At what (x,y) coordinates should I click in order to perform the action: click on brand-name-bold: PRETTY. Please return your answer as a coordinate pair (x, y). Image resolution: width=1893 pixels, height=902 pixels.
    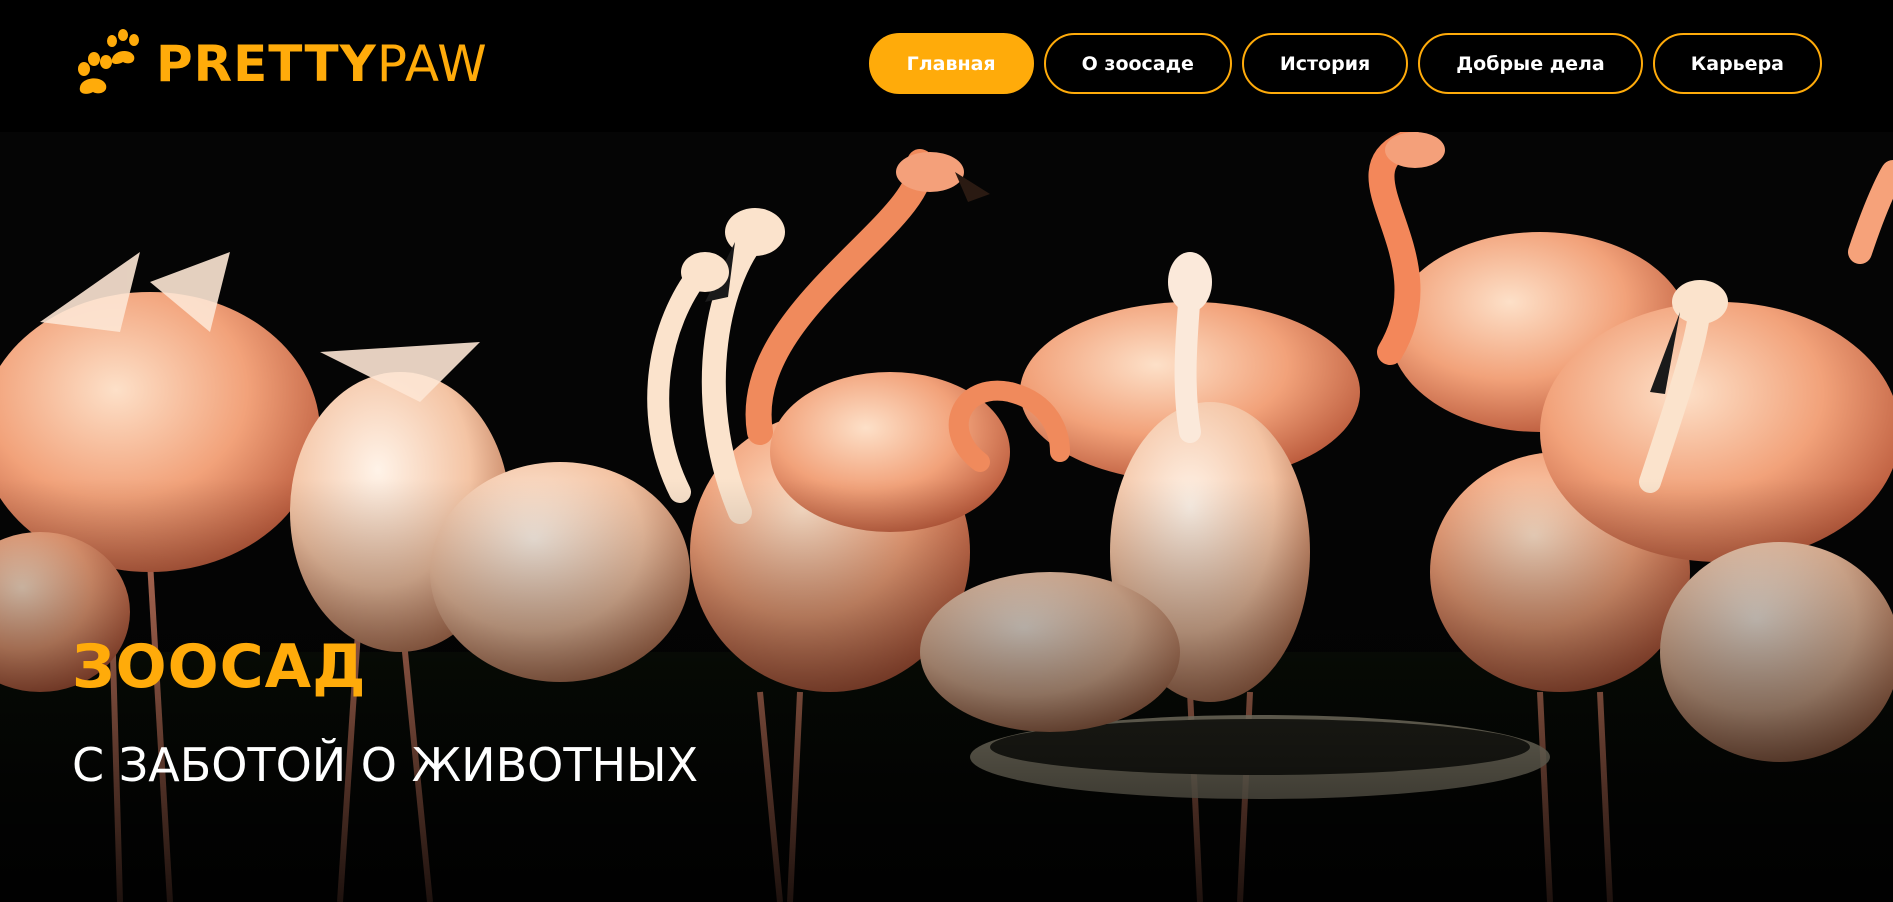
    Looking at the image, I should click on (266, 64).